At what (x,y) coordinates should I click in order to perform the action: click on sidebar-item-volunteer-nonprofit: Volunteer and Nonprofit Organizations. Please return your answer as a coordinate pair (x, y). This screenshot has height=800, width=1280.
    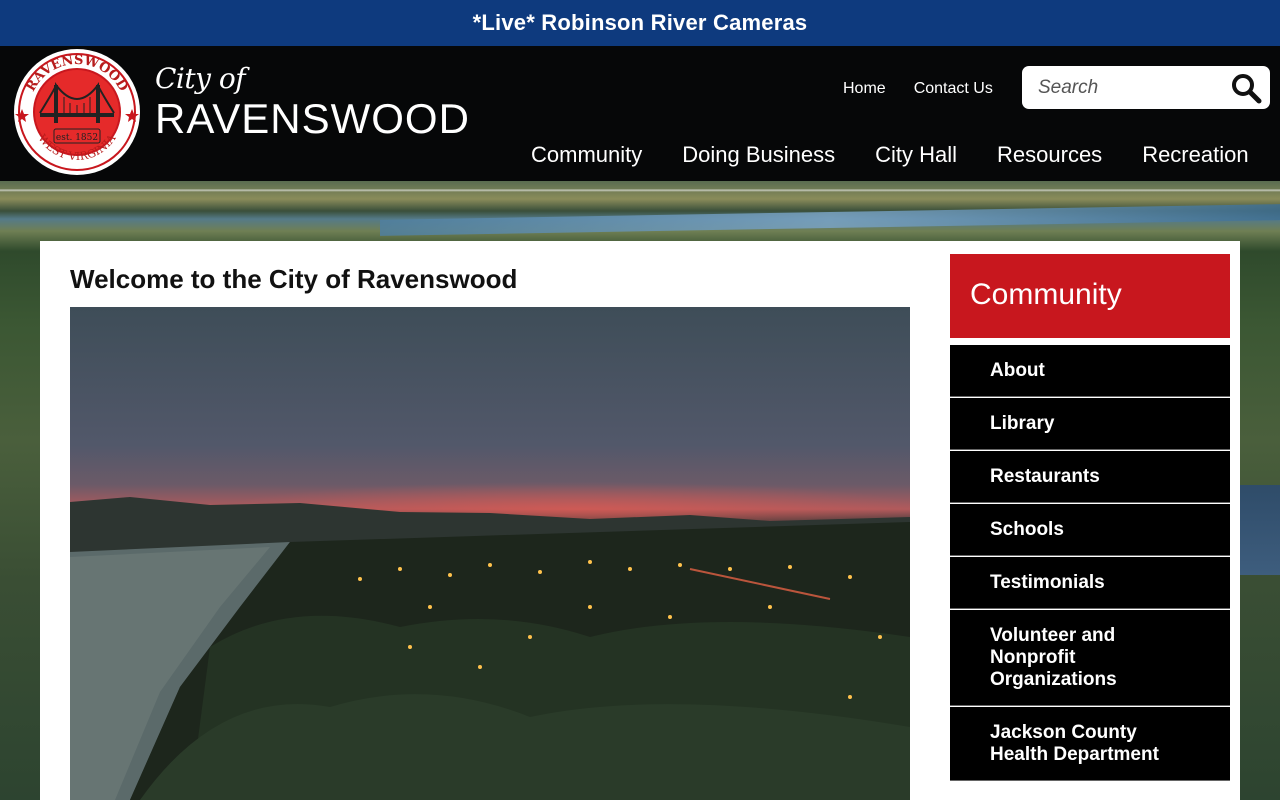
    Looking at the image, I should click on (1090, 658).